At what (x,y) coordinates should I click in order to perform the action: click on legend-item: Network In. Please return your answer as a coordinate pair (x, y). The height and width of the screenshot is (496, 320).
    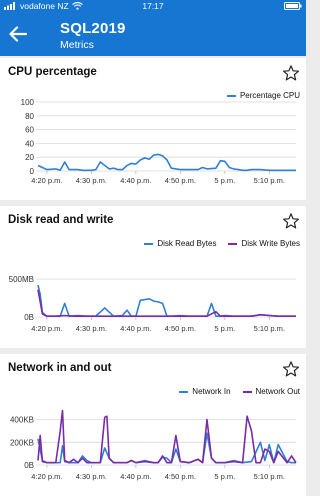
    Looking at the image, I should click on (205, 391).